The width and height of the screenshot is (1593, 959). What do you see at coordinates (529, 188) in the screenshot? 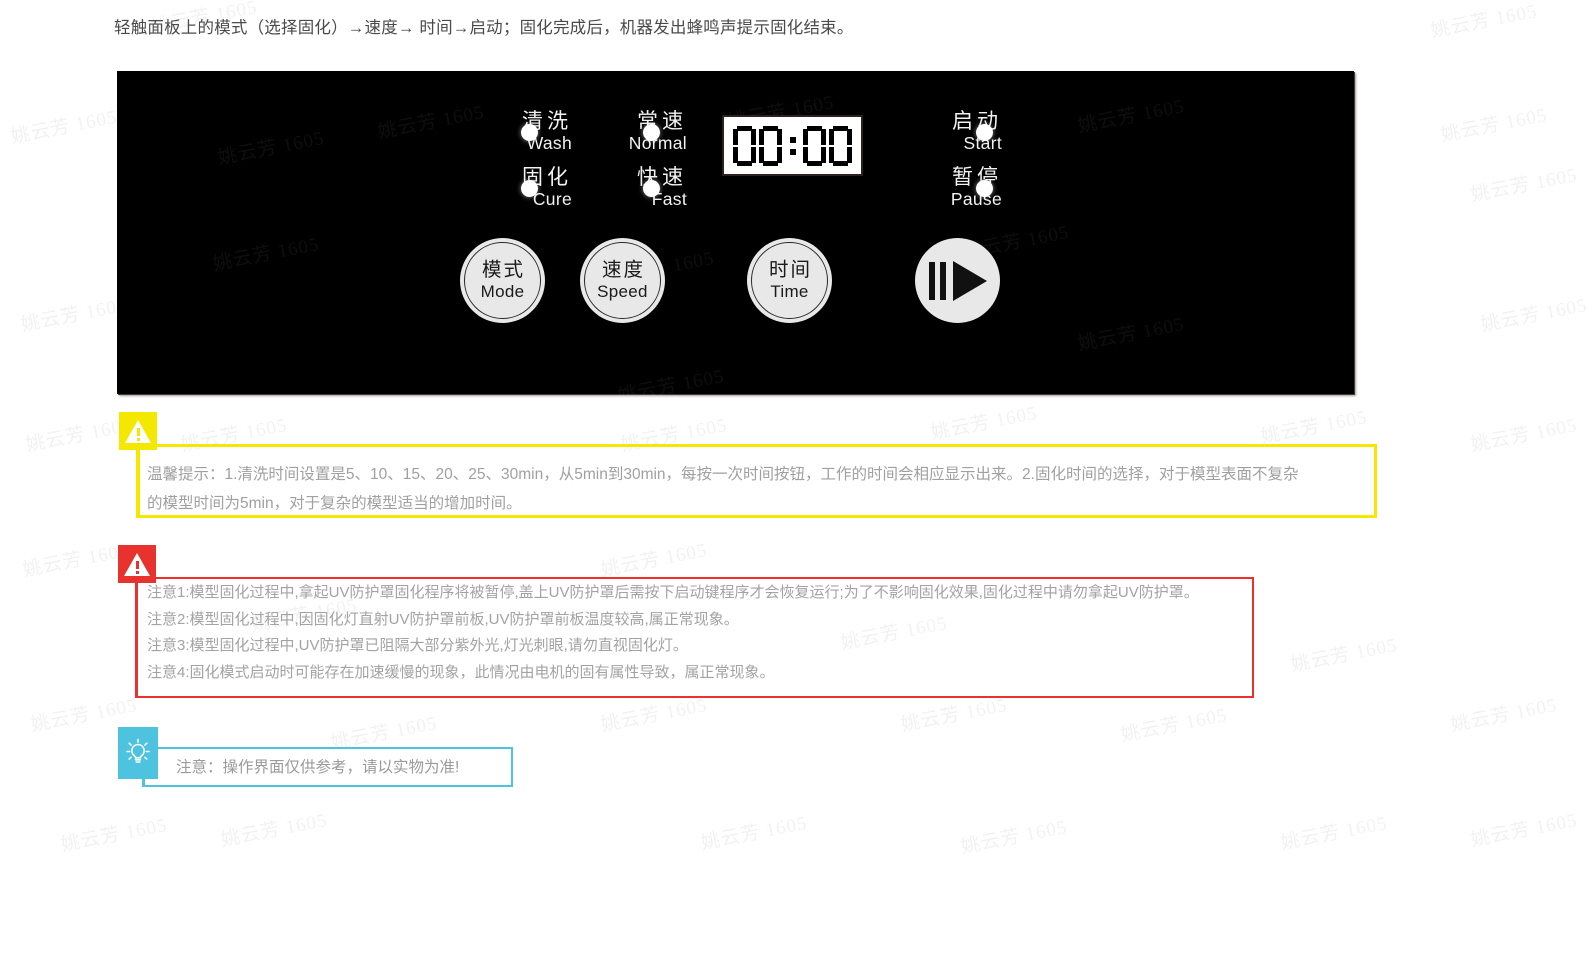
I see `led-indicator-cure` at bounding box center [529, 188].